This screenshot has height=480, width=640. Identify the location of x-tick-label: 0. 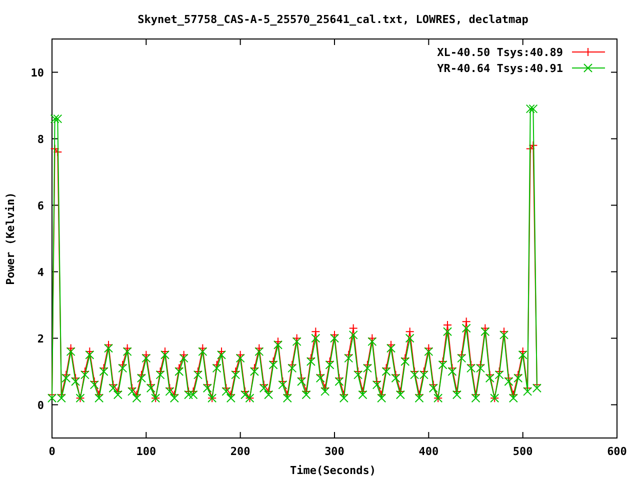
(52, 451).